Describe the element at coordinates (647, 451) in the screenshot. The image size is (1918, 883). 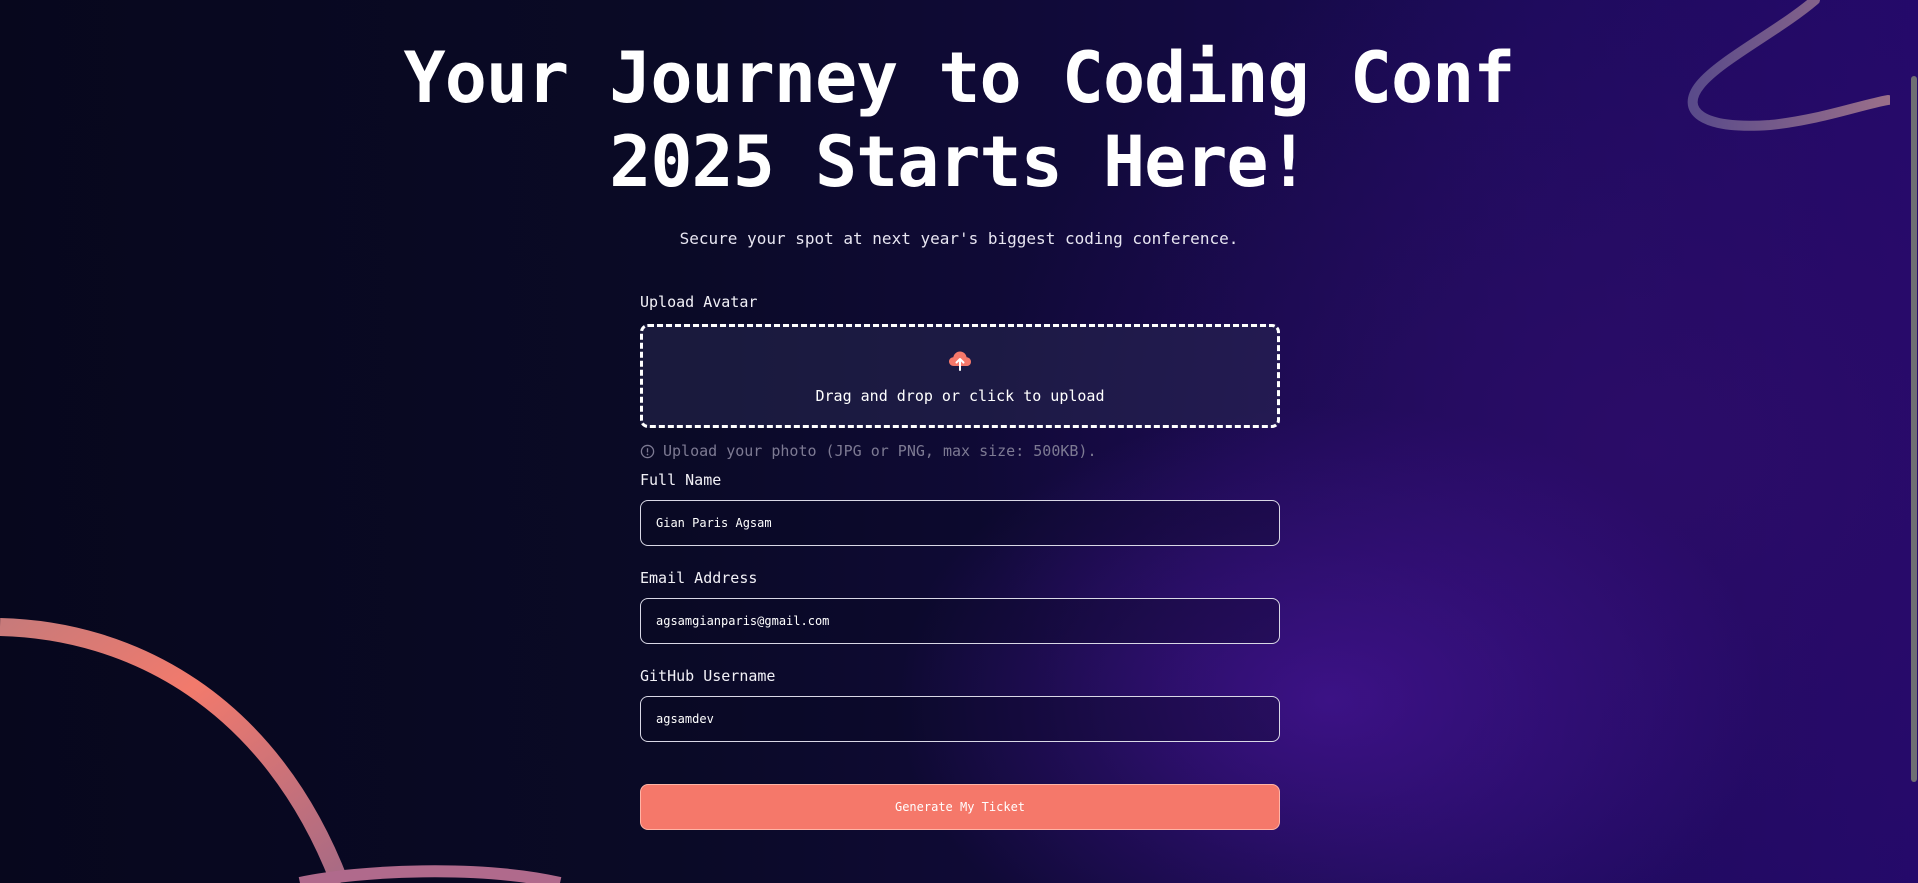
I see `info-icon` at that location.